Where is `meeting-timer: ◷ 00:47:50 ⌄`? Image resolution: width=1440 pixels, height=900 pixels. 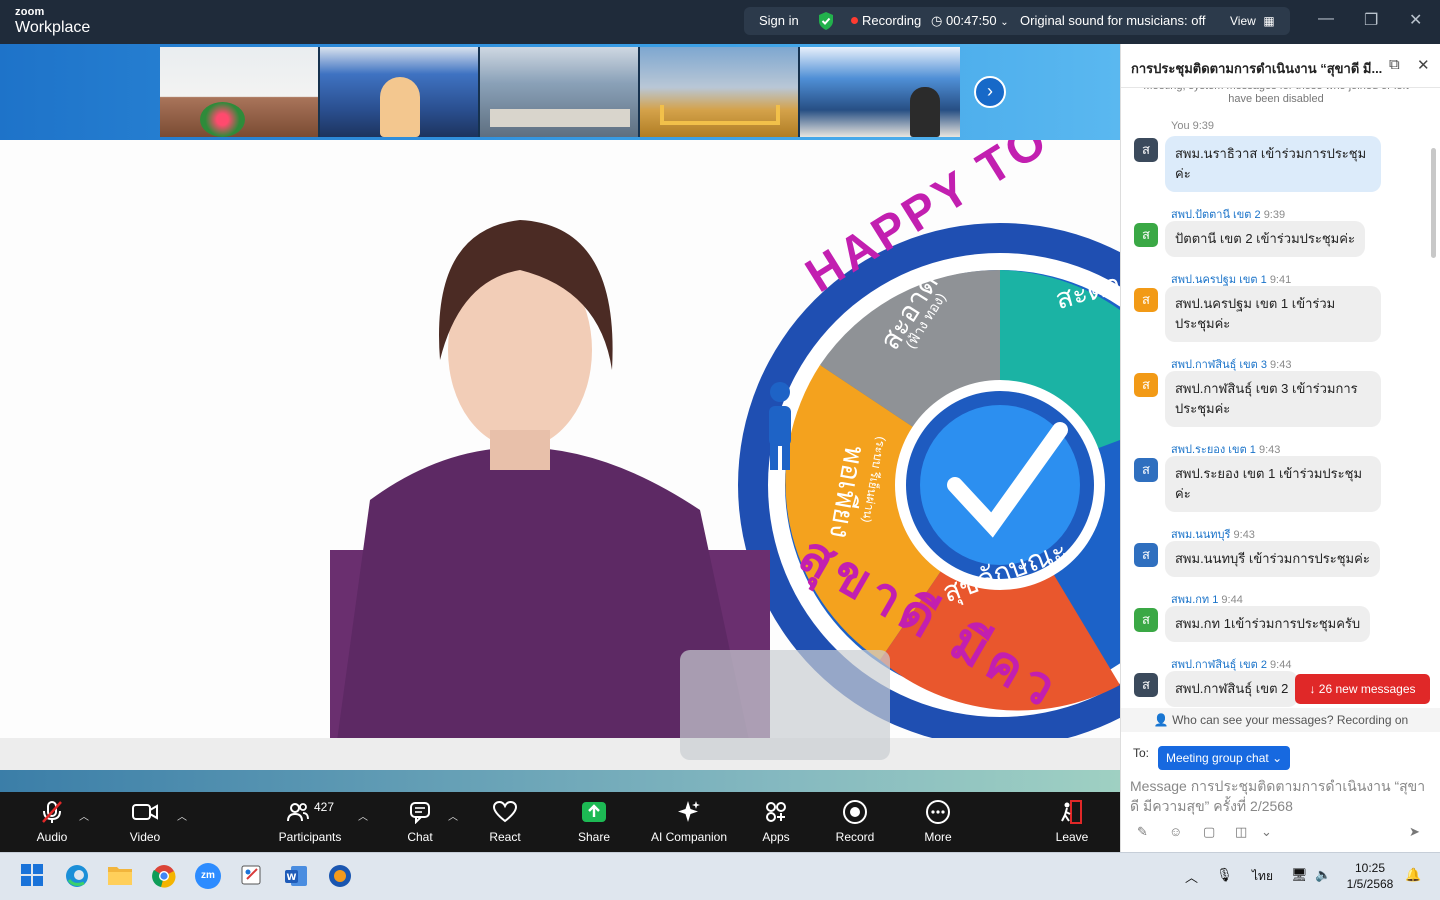 meeting-timer: ◷ 00:47:50 ⌄ is located at coordinates (970, 21).